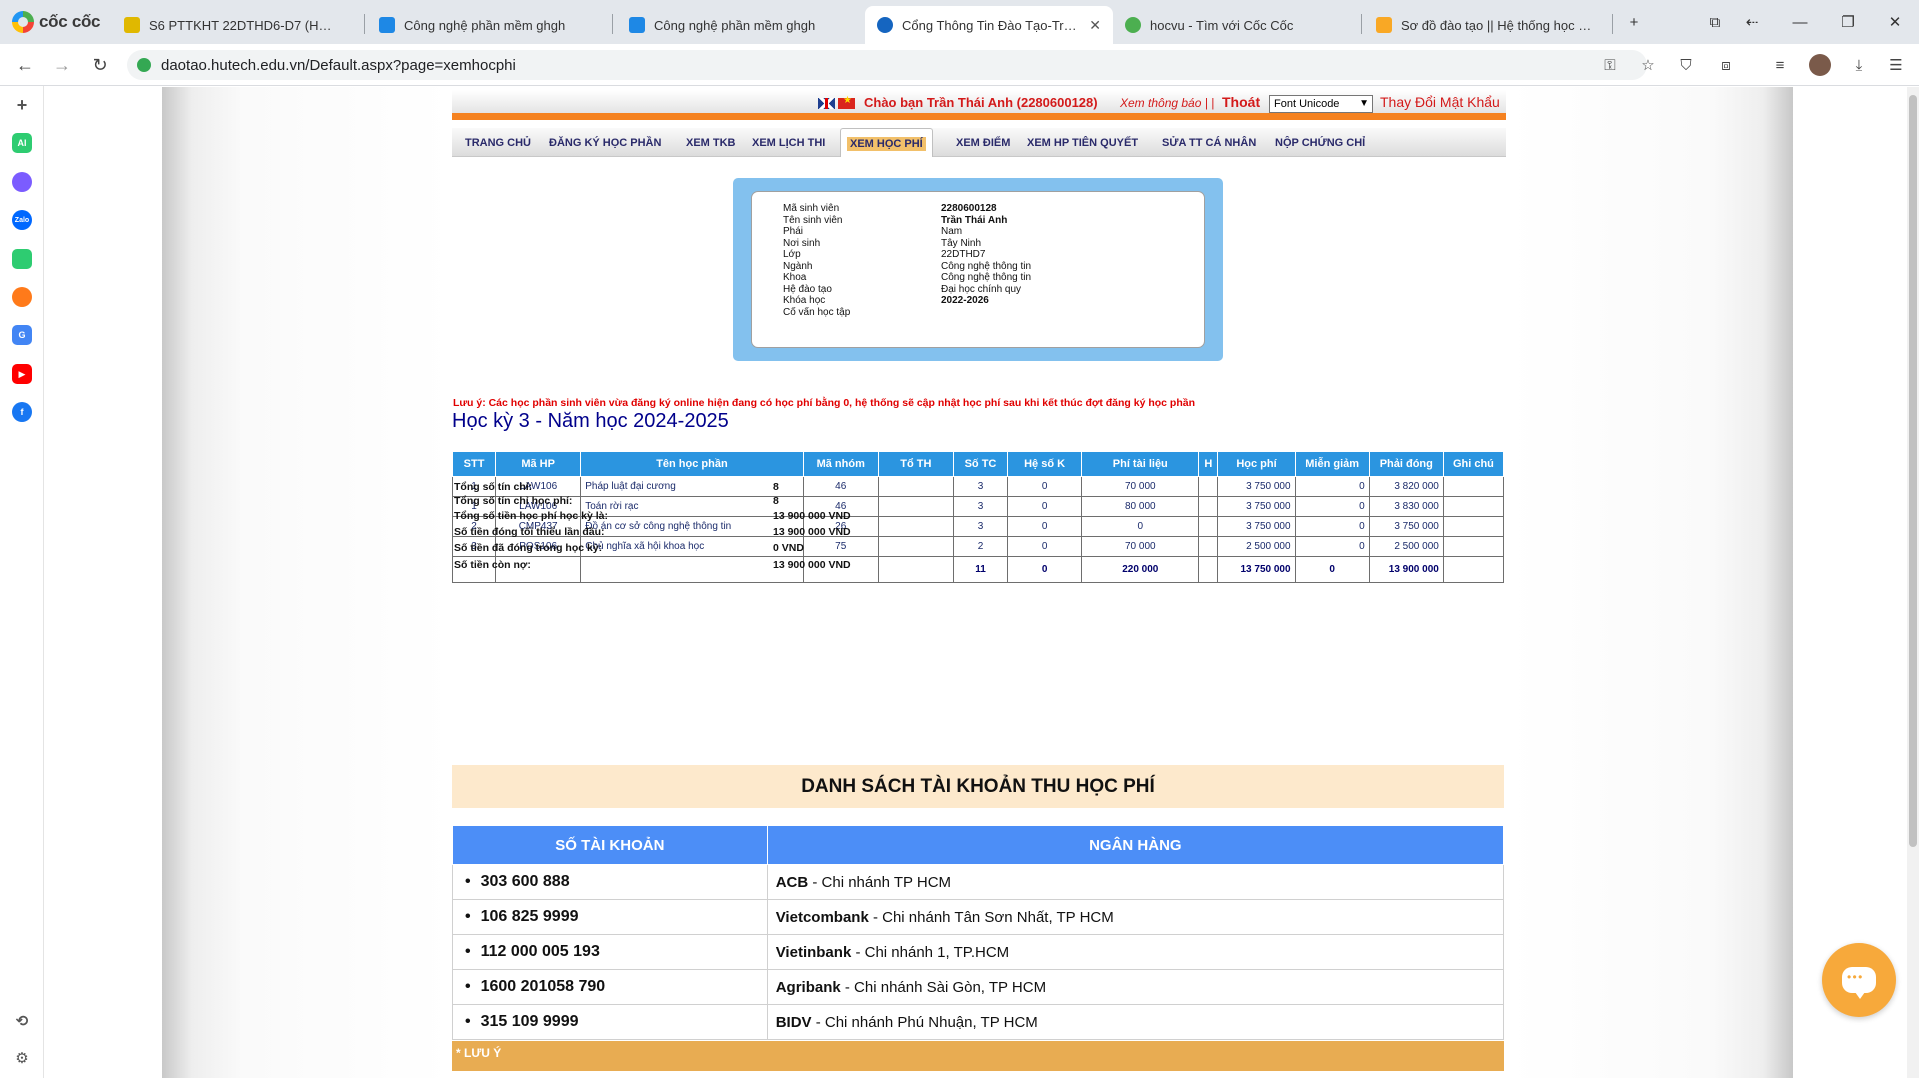 The height and width of the screenshot is (1078, 1919). I want to click on summary-label: Số tiền còn nợ:, so click(492, 565).